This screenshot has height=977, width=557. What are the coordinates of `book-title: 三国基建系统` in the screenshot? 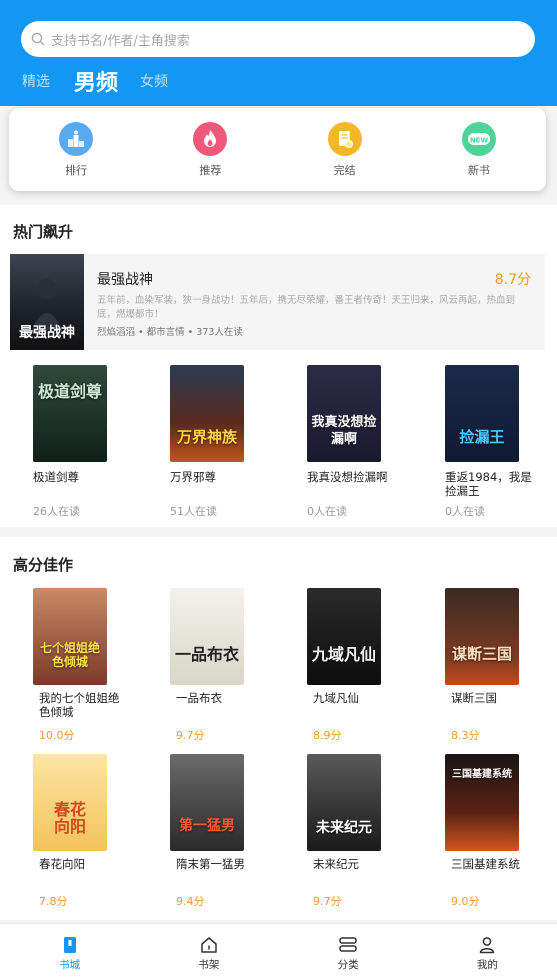 It's located at (485, 864).